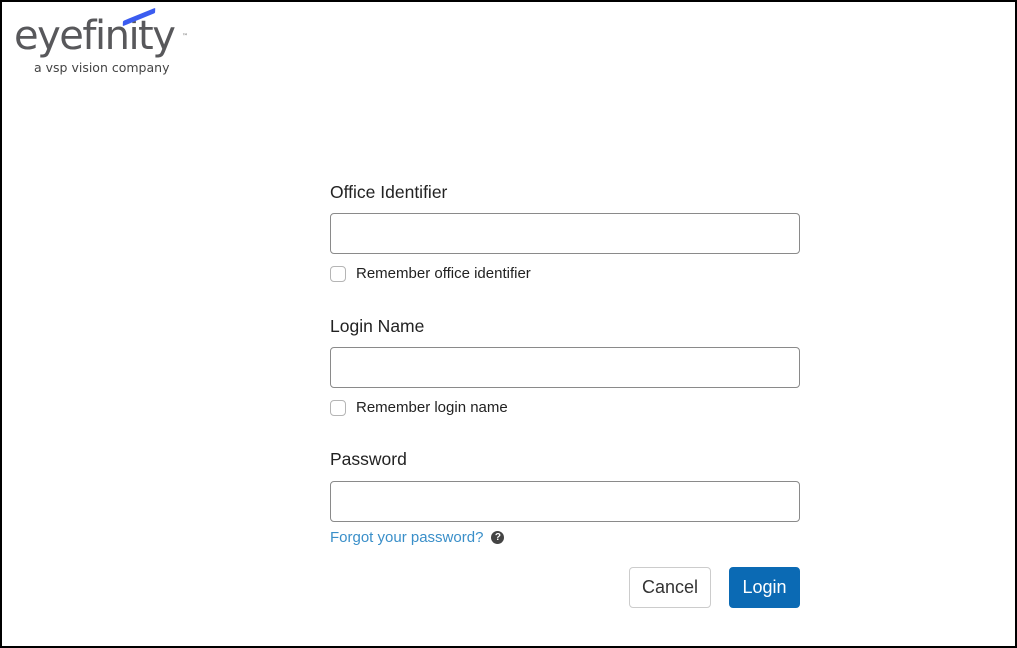 This screenshot has width=1017, height=648. Describe the element at coordinates (565, 501) in the screenshot. I see `password-input` at that location.